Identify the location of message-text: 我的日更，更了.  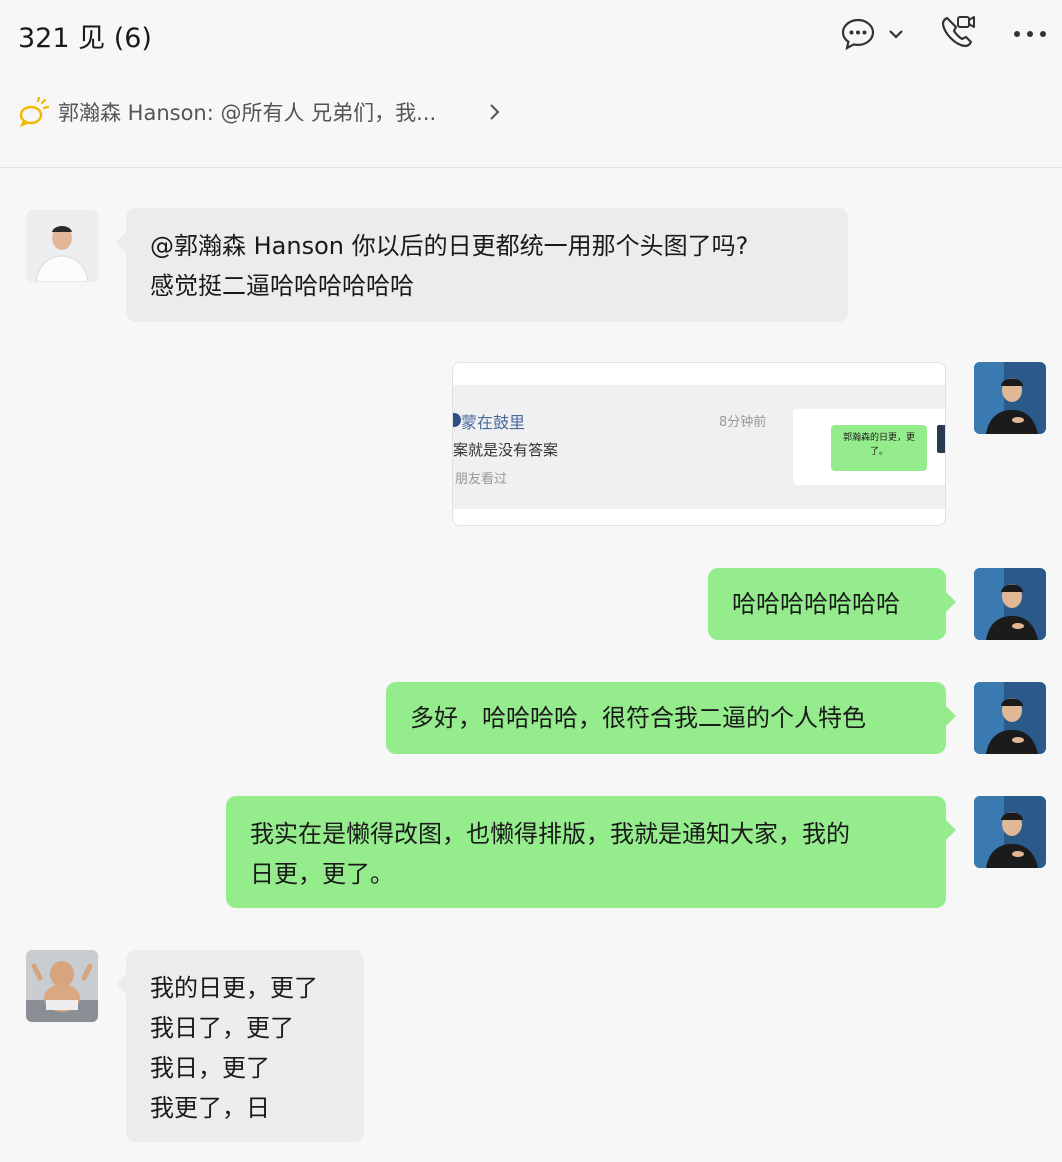
(234, 988).